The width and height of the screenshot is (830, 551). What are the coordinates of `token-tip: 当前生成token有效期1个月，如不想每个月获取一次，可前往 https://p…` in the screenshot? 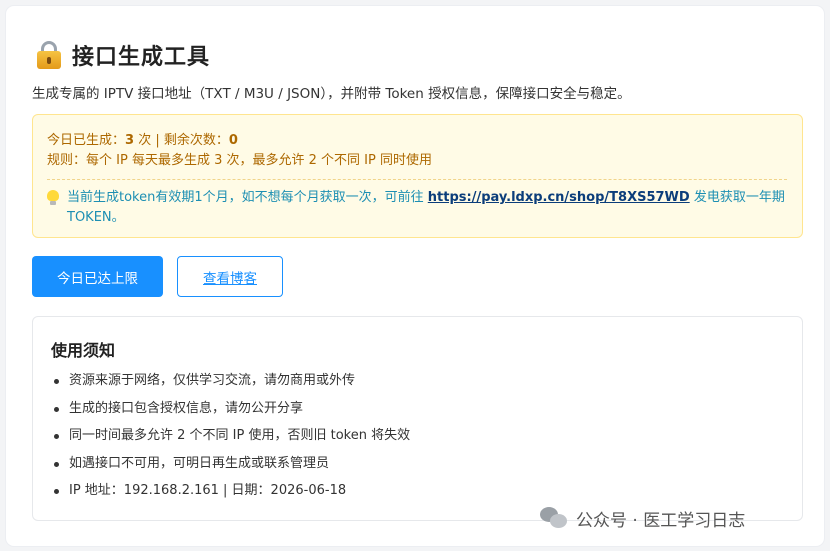 It's located at (417, 208).